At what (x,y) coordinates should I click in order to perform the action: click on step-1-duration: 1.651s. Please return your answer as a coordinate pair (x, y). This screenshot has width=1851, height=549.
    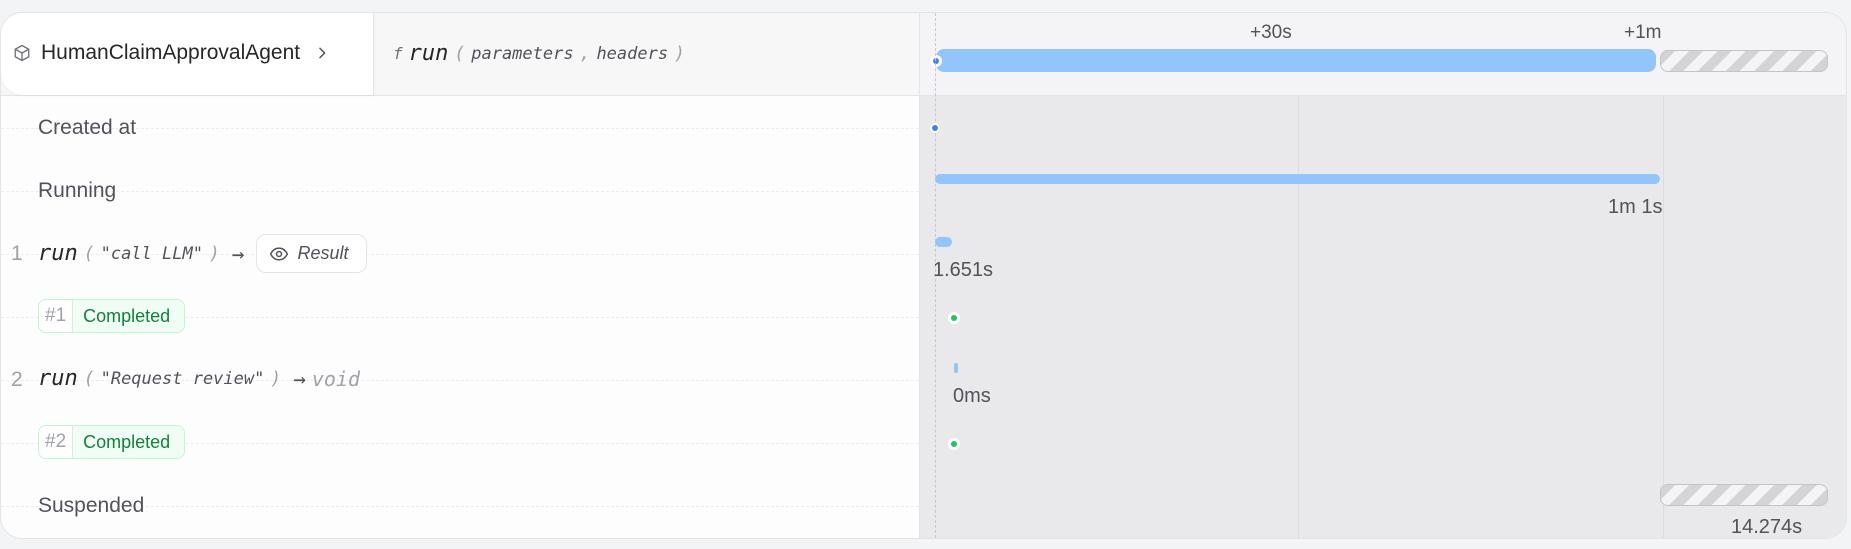
    Looking at the image, I should click on (963, 270).